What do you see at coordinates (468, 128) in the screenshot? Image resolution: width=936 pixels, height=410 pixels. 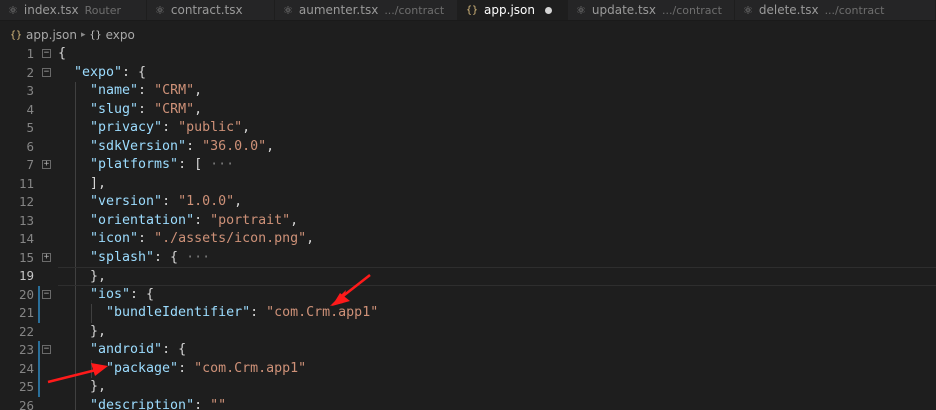 I see `code-line: 5 "privacy": "public",` at bounding box center [468, 128].